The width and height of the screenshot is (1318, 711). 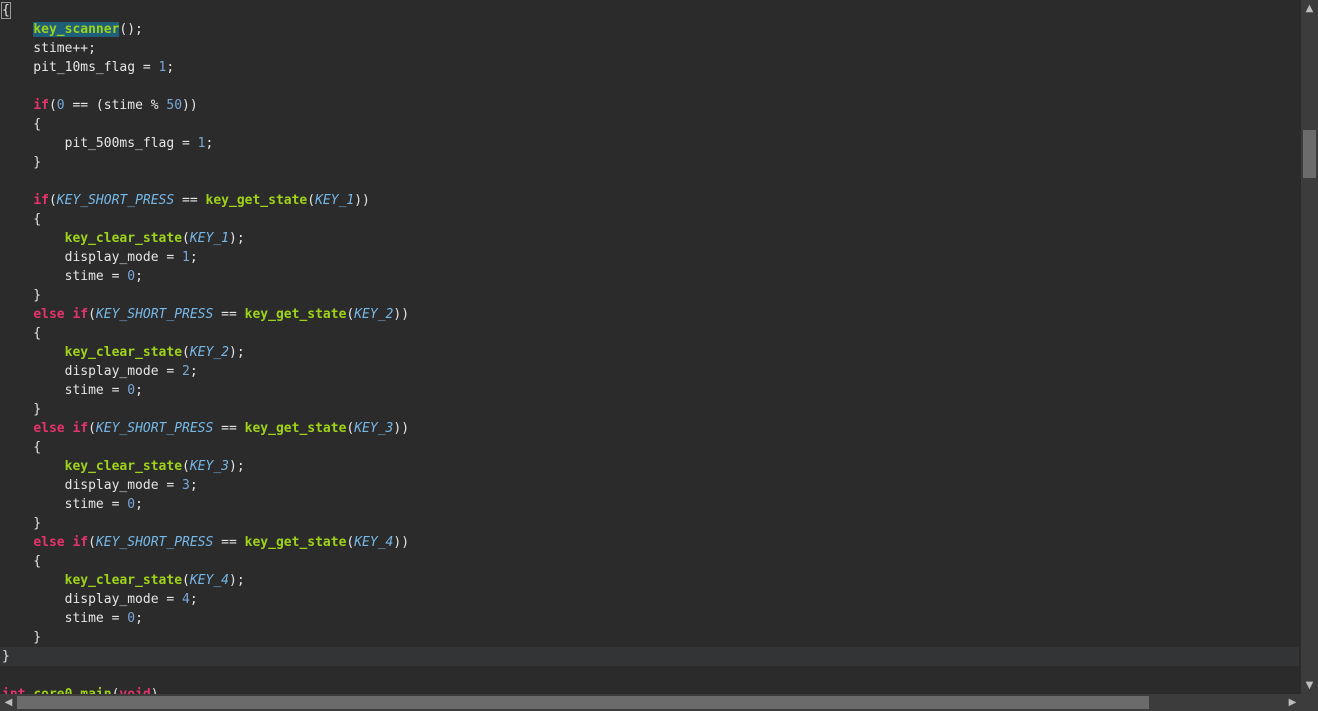 I want to click on code-line: if(0 == (stime % 50)), so click(x=650, y=105).